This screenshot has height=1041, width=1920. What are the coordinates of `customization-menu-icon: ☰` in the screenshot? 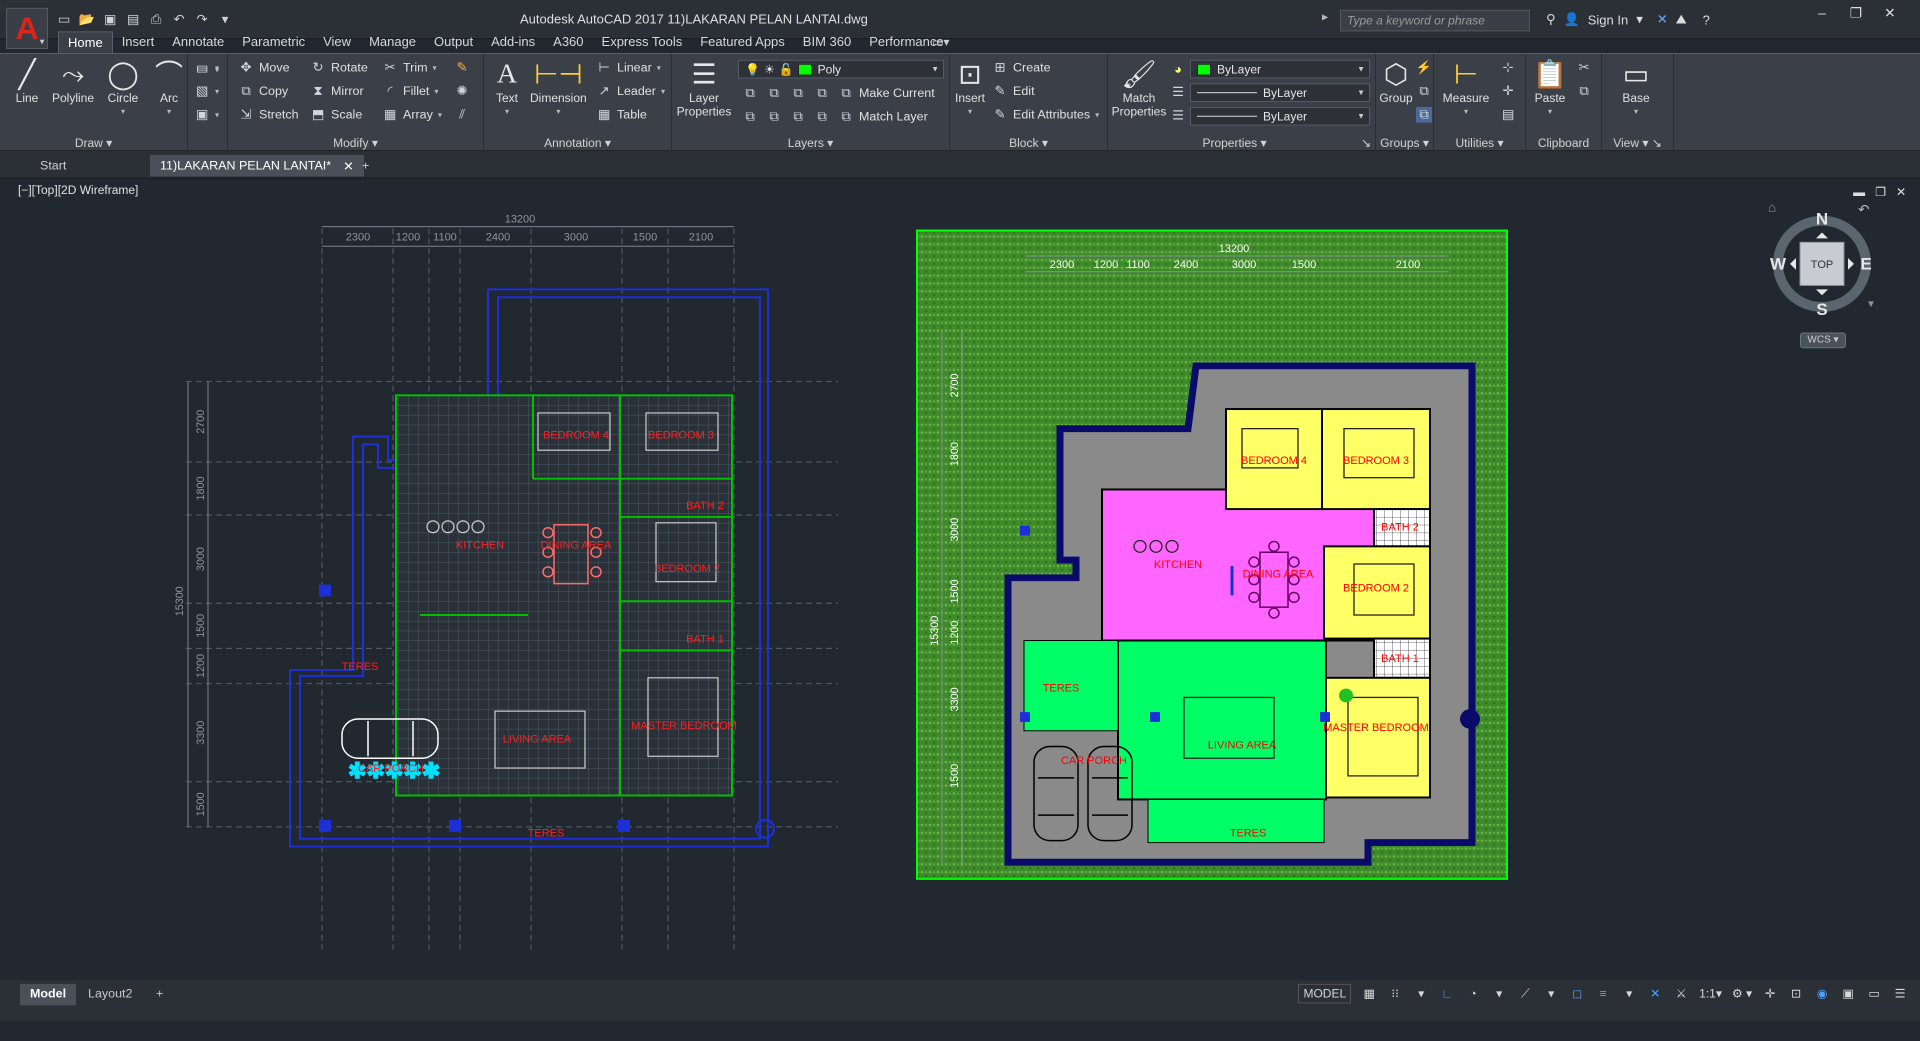 It's located at (1900, 994).